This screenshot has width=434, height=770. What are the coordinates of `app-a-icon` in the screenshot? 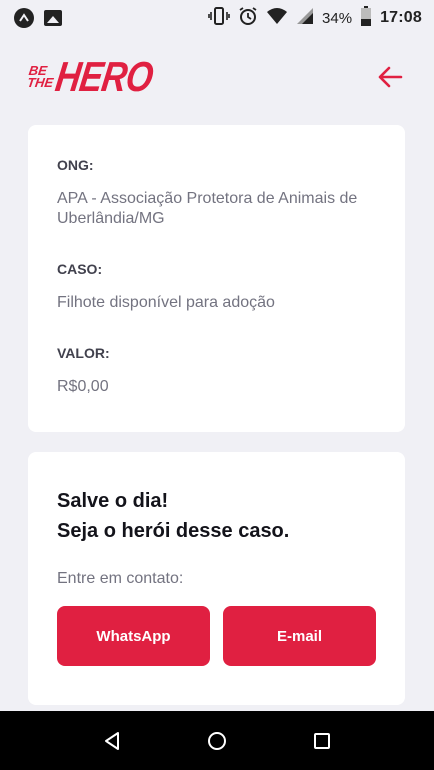 It's located at (24, 18).